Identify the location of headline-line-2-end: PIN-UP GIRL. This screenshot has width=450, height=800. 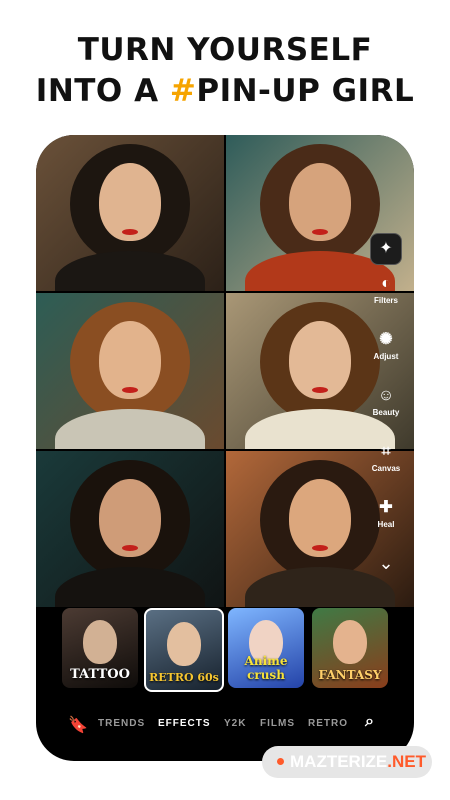
(305, 91).